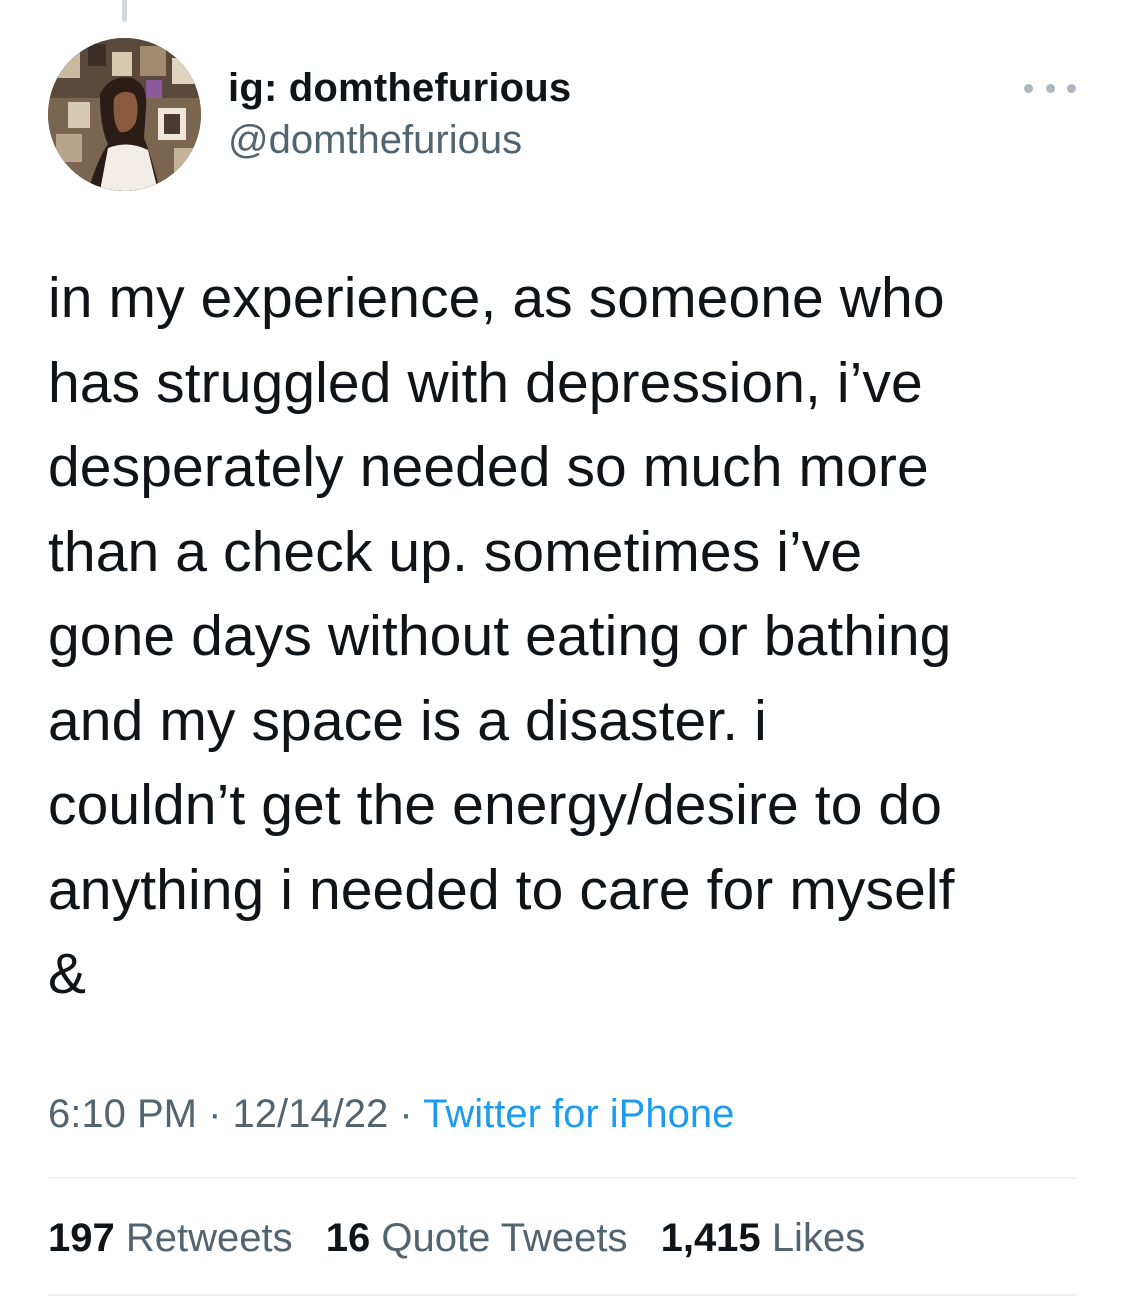 Image resolution: width=1125 pixels, height=1298 pixels. I want to click on quote-tweets-stat: 16 Quote Tweets, so click(477, 1238).